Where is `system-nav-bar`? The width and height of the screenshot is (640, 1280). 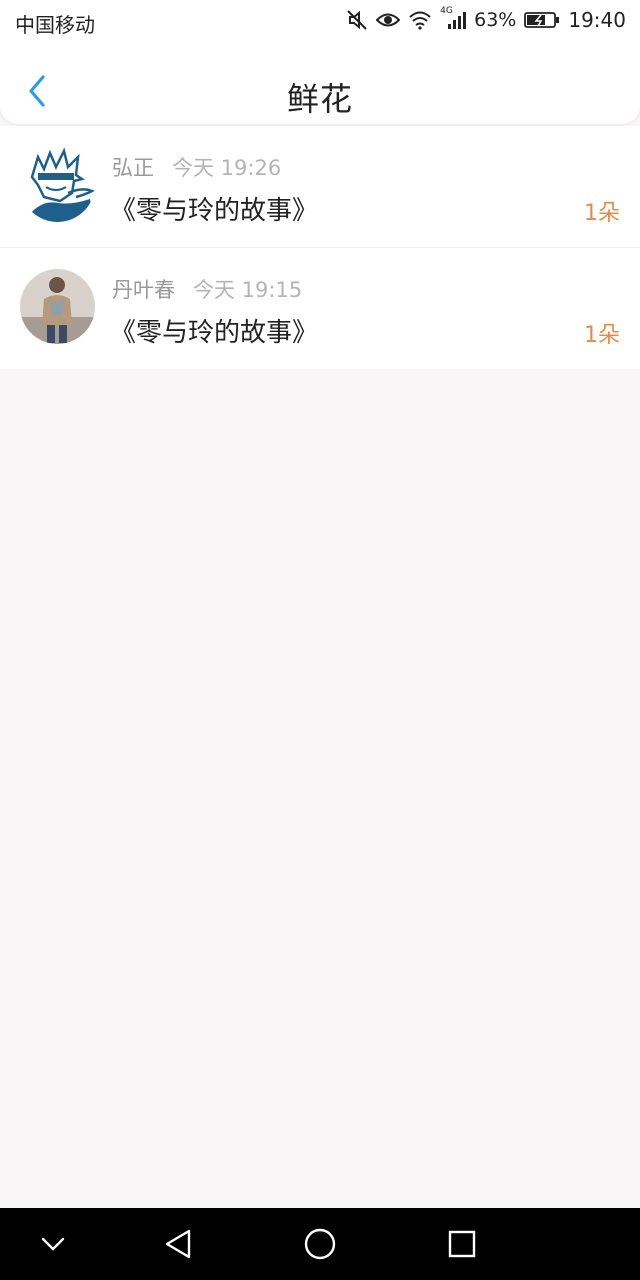 system-nav-bar is located at coordinates (320, 1244).